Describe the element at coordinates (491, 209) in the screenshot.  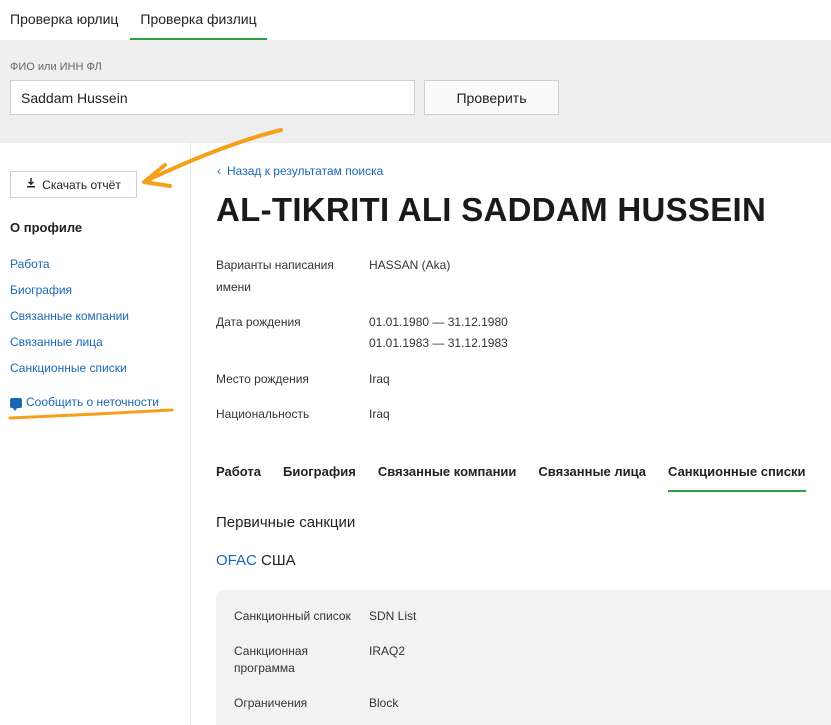
I see `person-name: AL-TIKRITI ALI SADDAM HUSSEIN` at that location.